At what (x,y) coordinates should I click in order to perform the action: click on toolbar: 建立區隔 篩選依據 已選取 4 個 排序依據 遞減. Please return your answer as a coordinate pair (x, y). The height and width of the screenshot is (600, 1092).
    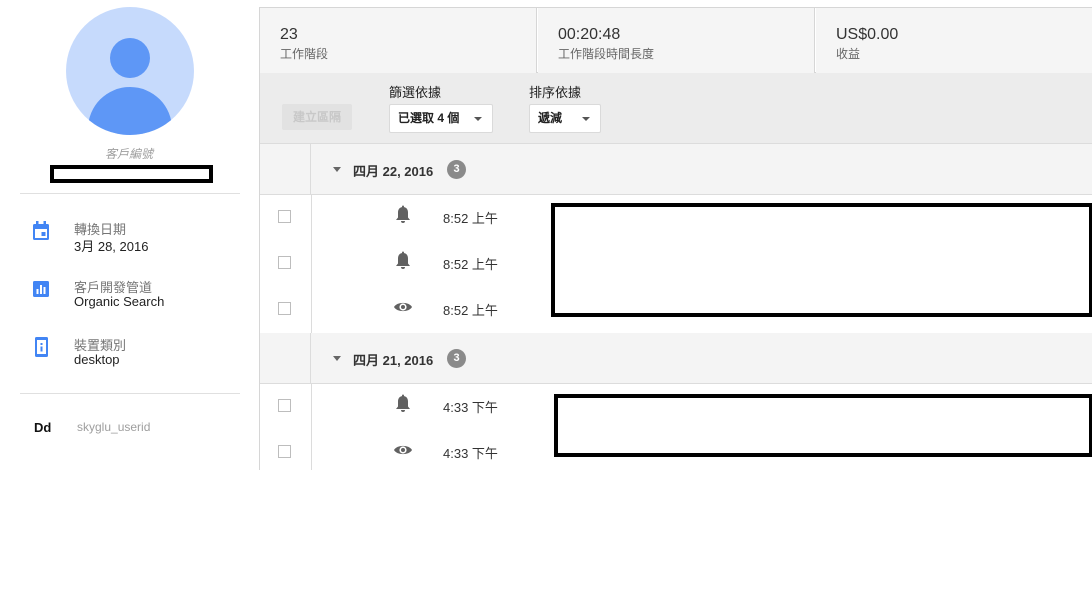
    Looking at the image, I should click on (676, 108).